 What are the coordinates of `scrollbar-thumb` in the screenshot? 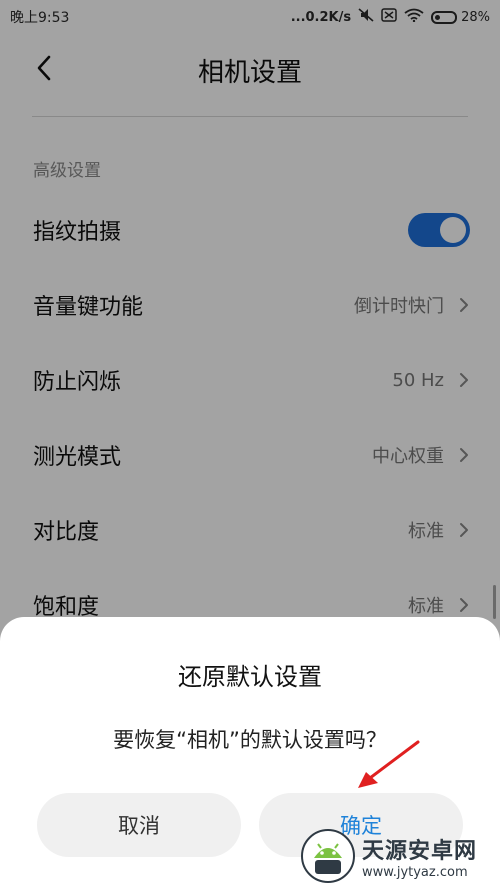 It's located at (494, 602).